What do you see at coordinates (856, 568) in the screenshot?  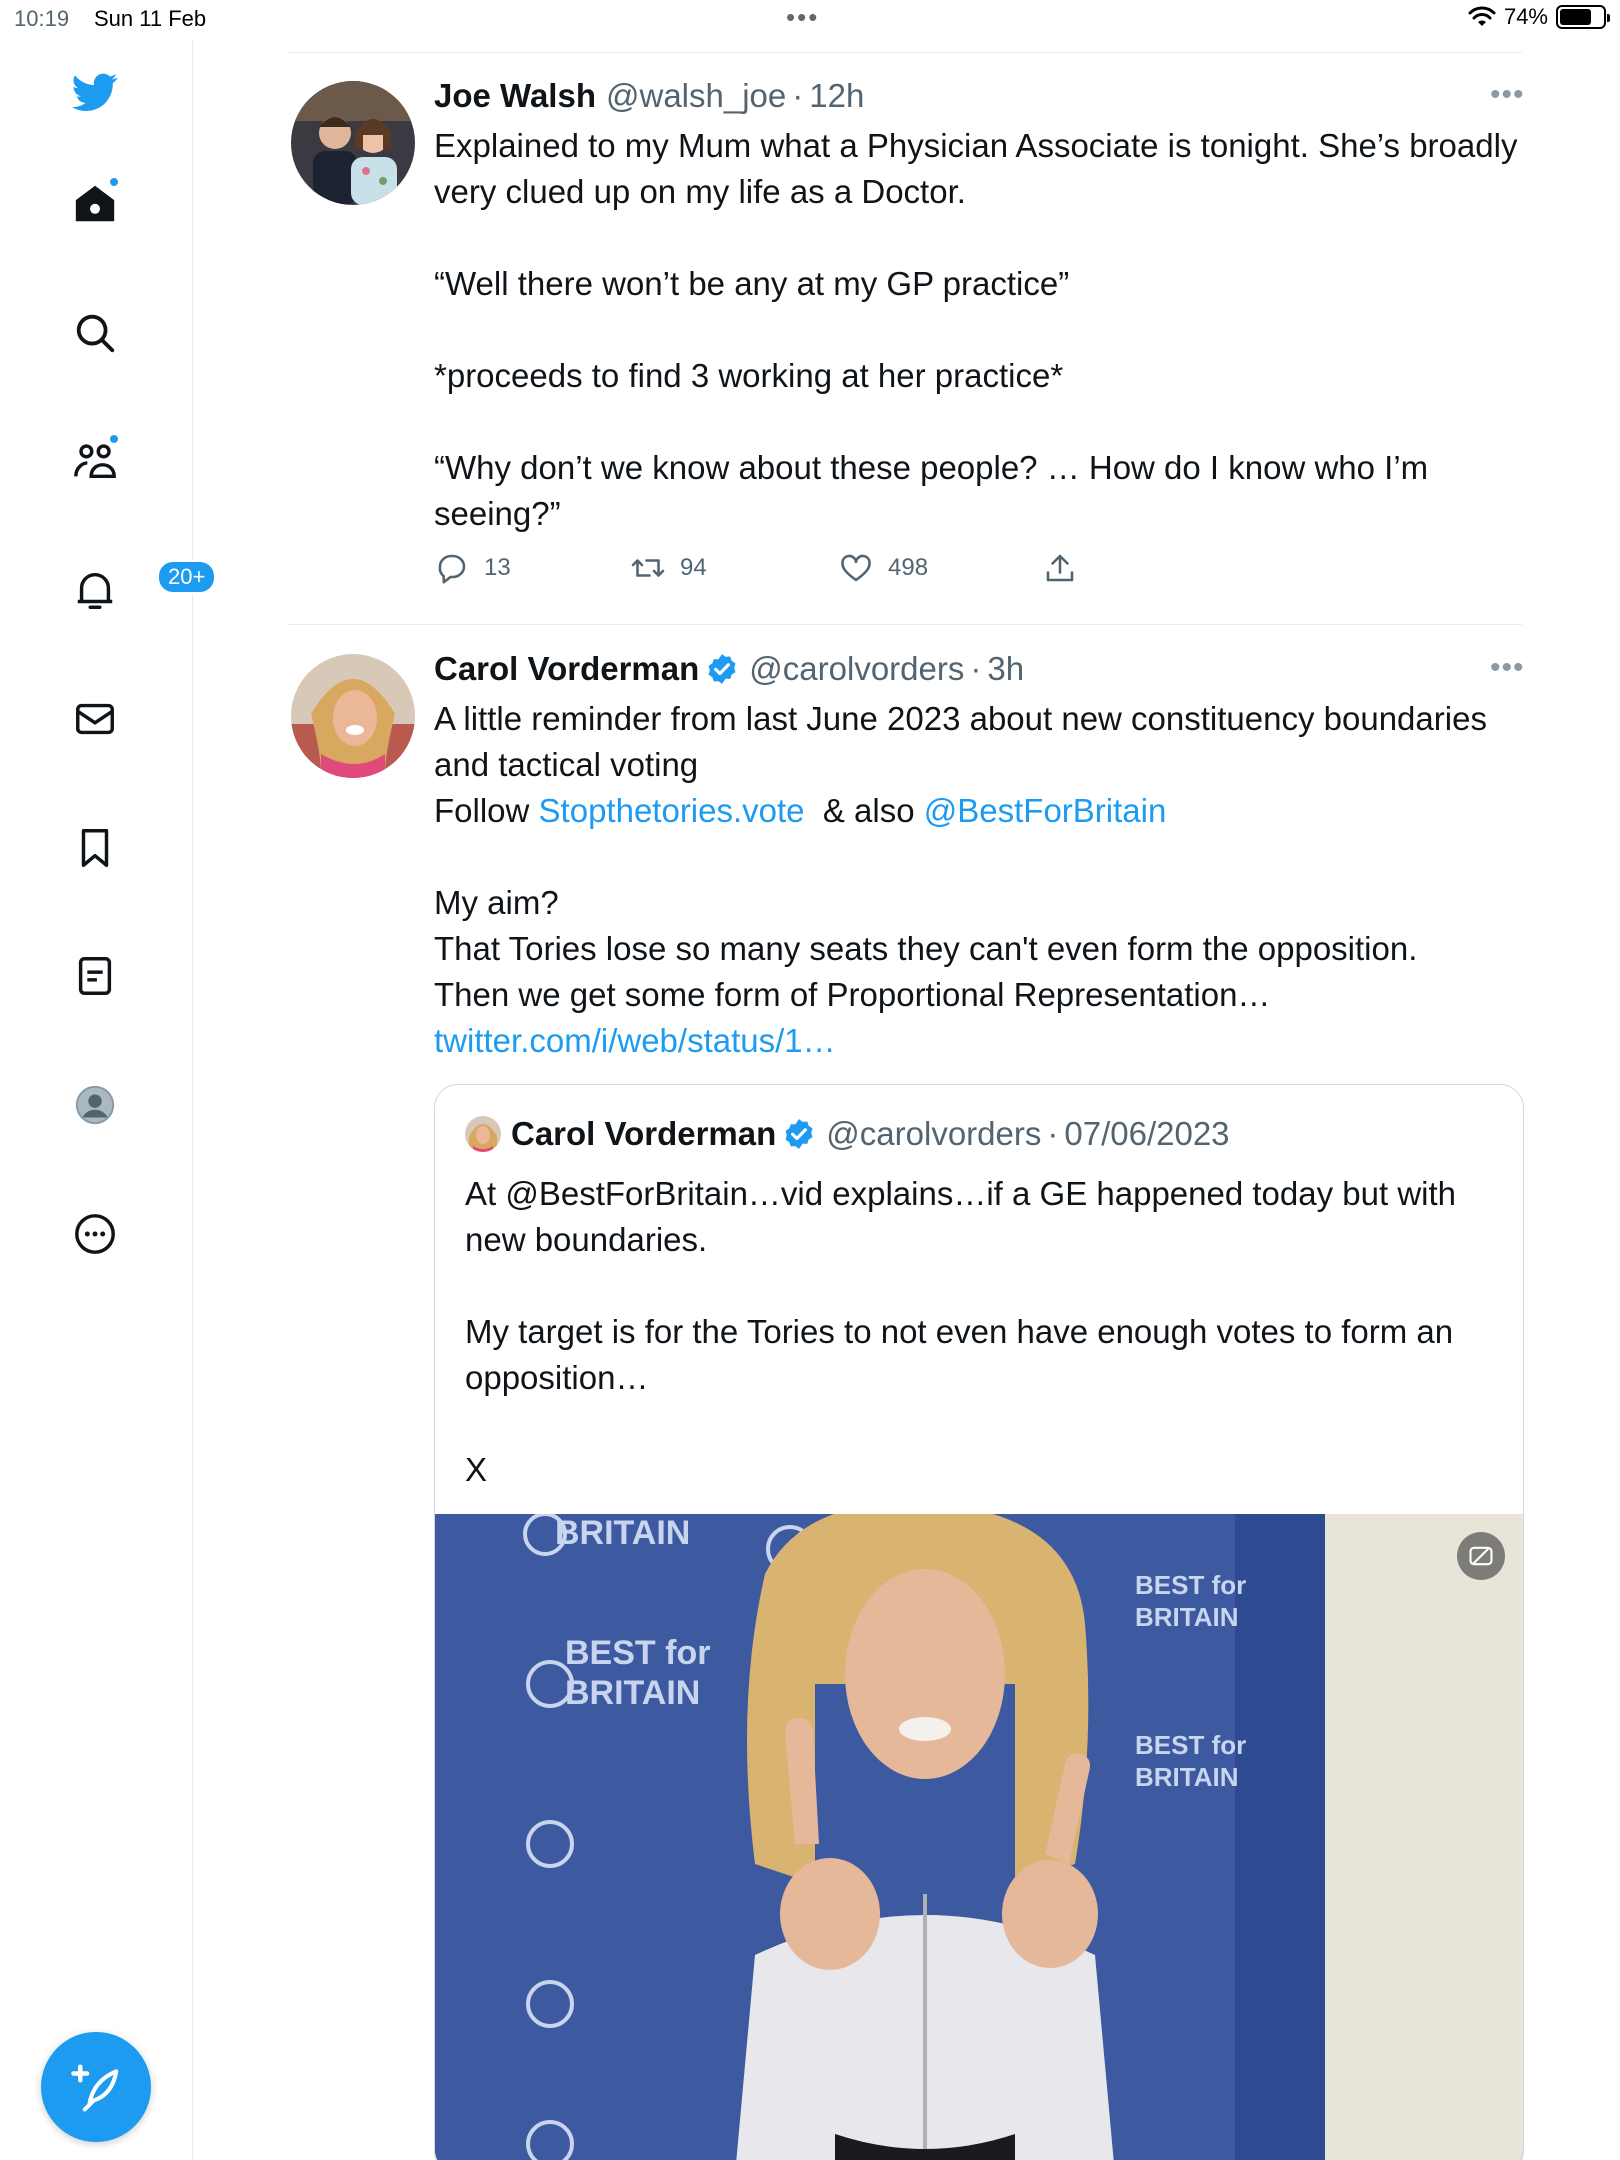 I see `heart-icon` at bounding box center [856, 568].